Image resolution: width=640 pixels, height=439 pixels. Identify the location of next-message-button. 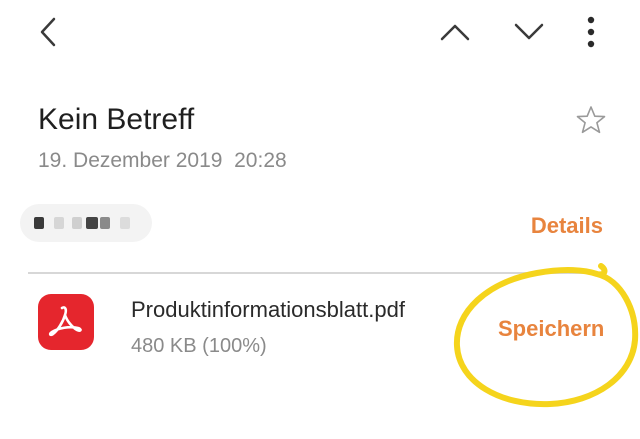
(530, 32).